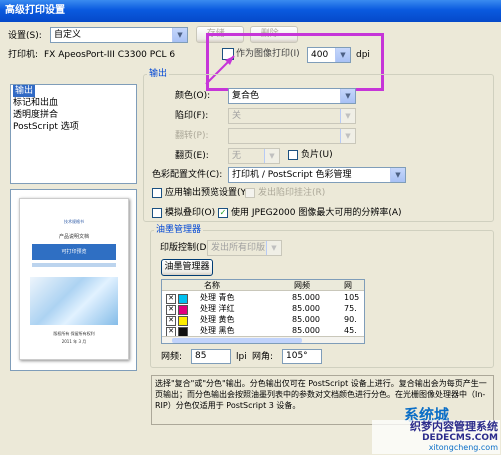 This screenshot has width=501, height=455. Describe the element at coordinates (158, 74) in the screenshot. I see `output-group-title: 输出` at that location.